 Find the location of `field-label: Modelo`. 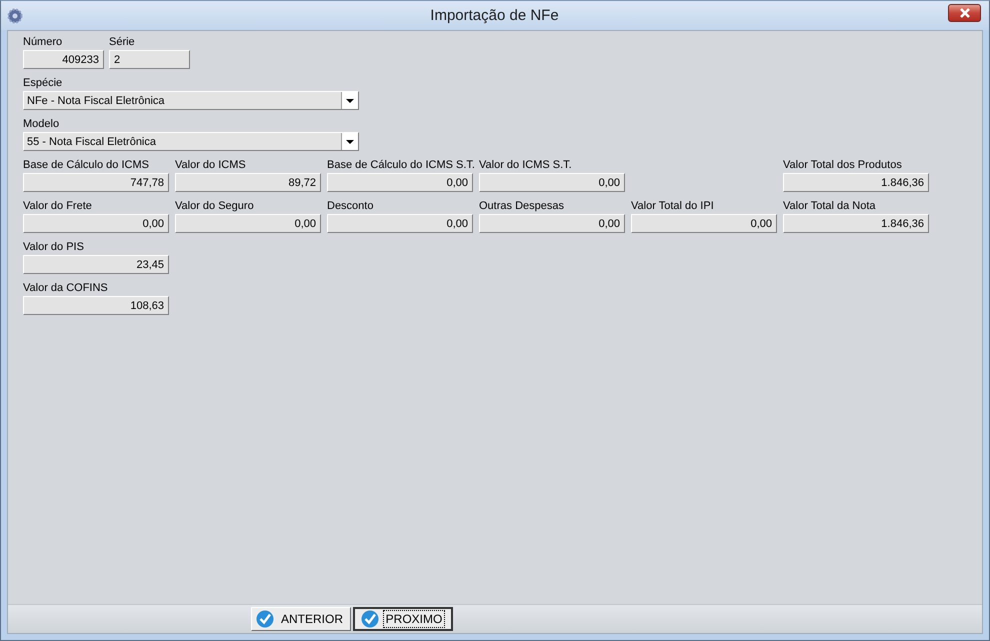

field-label: Modelo is located at coordinates (41, 124).